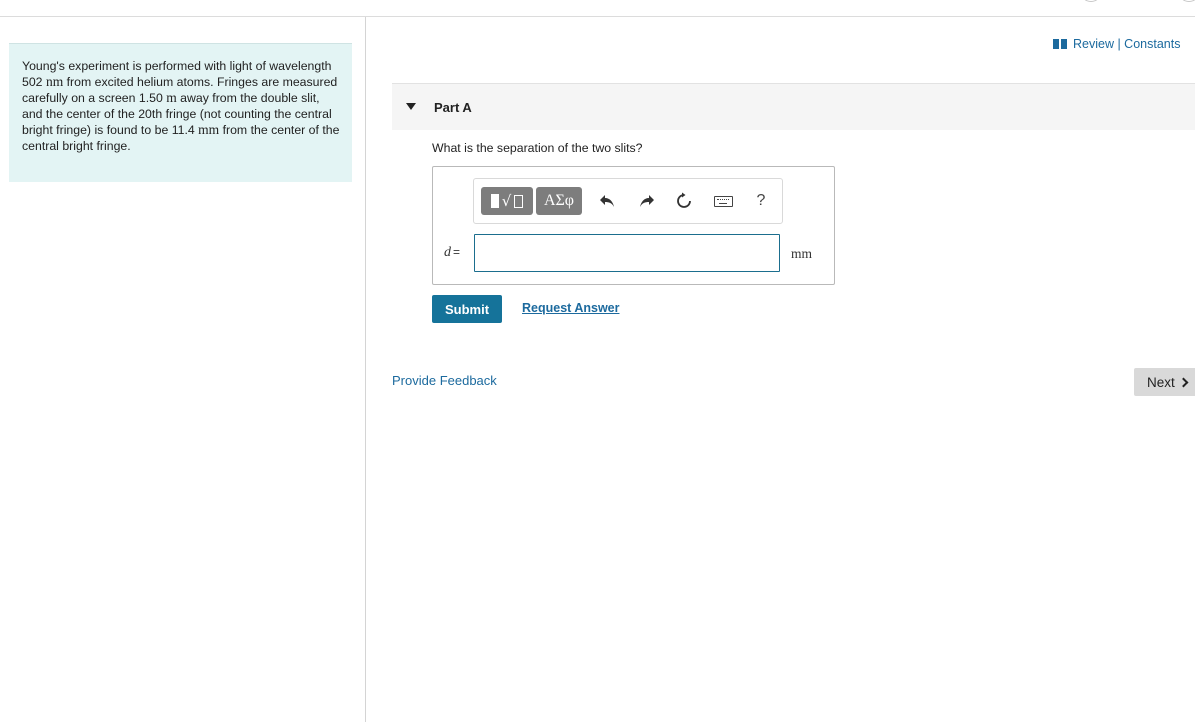 The height and width of the screenshot is (722, 1195). I want to click on templates-button: √, so click(507, 201).